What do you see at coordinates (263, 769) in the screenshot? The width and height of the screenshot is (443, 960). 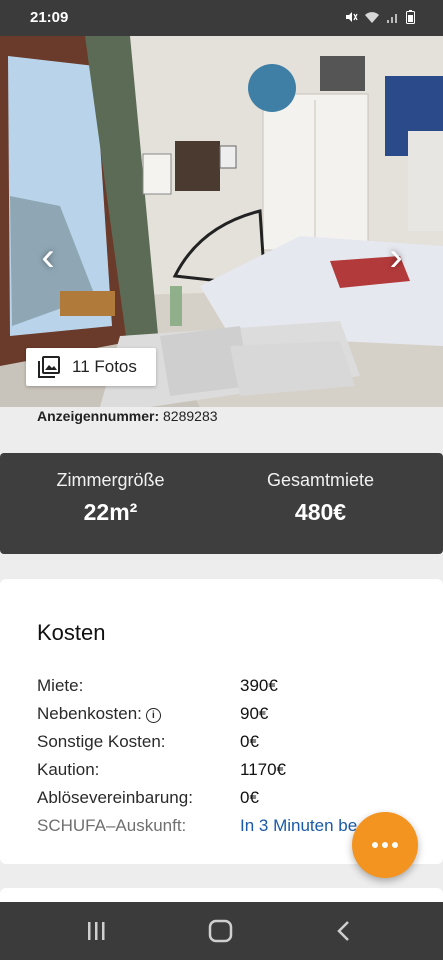 I see `cost-value: 1170€` at bounding box center [263, 769].